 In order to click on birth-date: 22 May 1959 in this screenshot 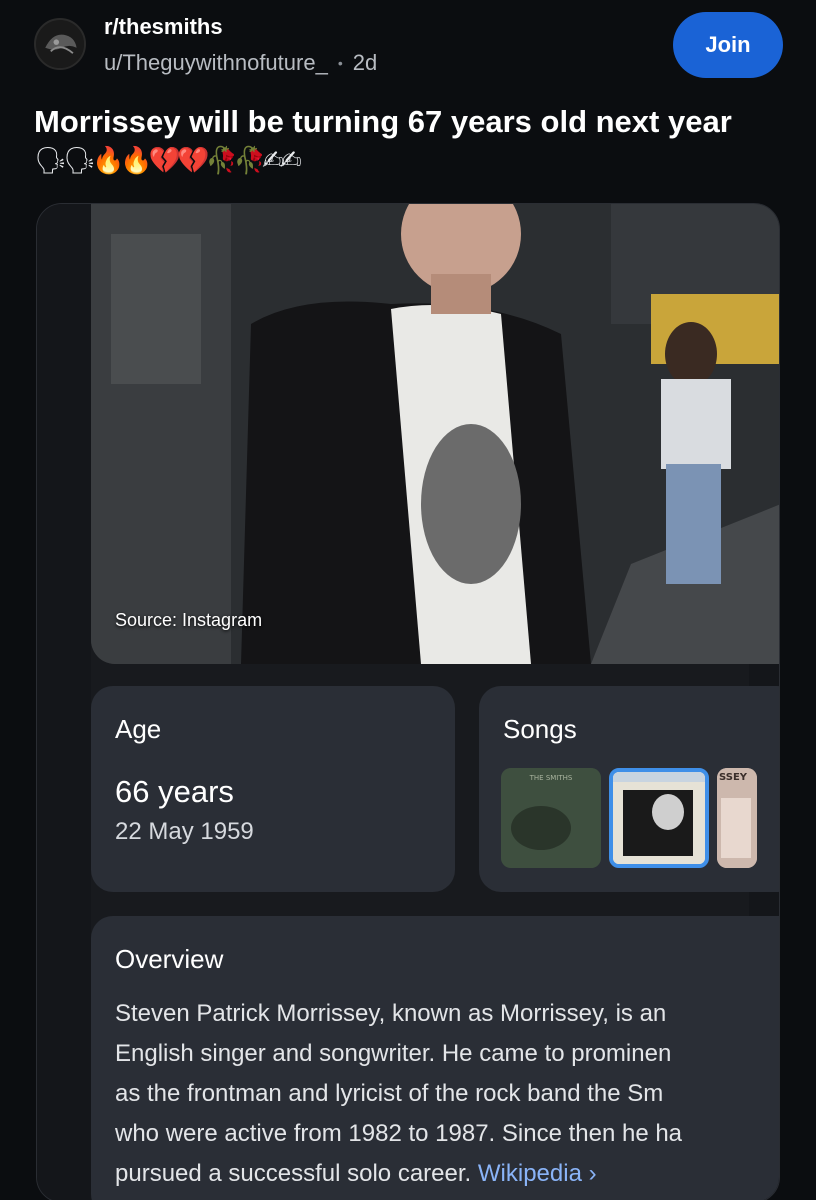, I will do `click(184, 831)`.